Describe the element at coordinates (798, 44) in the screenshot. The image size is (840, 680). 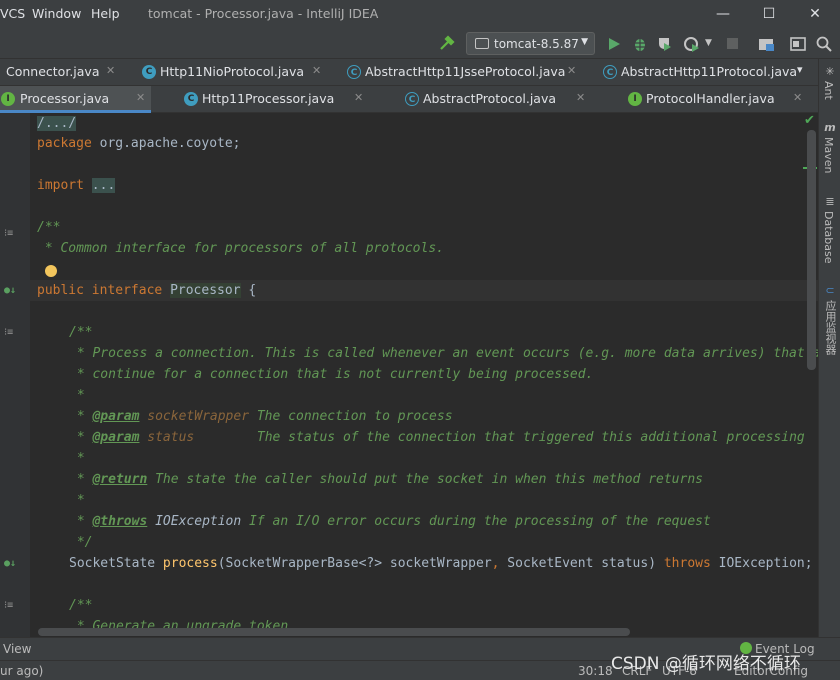
I see `presentation-mode-icon` at that location.